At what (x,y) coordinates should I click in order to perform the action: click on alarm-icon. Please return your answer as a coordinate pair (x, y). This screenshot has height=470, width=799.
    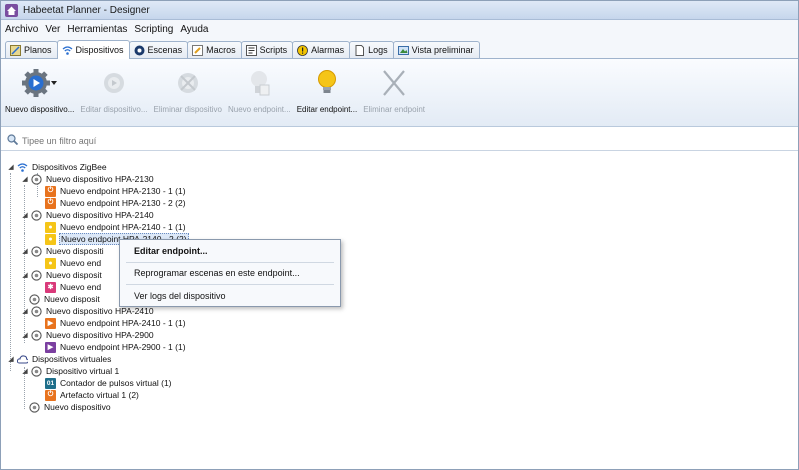
    Looking at the image, I should click on (303, 50).